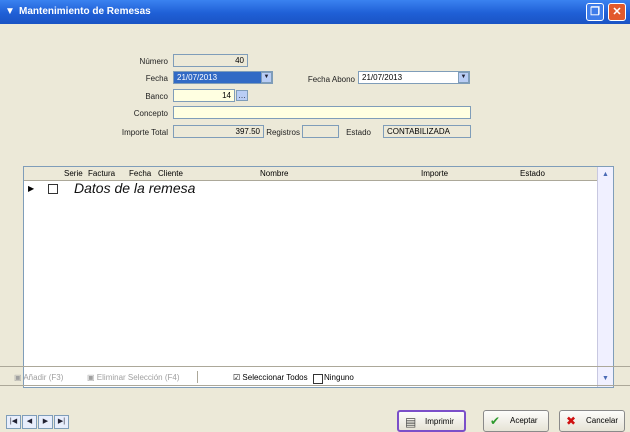 This screenshot has height=432, width=630. What do you see at coordinates (318, 379) in the screenshot?
I see `none-checkbox` at bounding box center [318, 379].